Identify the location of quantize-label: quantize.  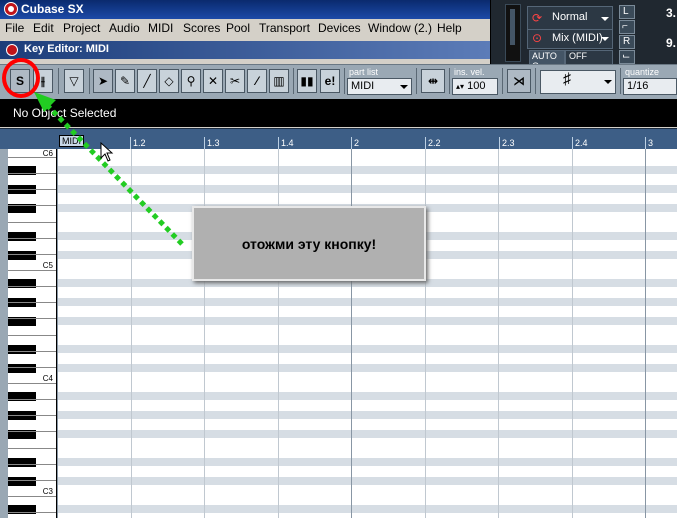
(642, 72).